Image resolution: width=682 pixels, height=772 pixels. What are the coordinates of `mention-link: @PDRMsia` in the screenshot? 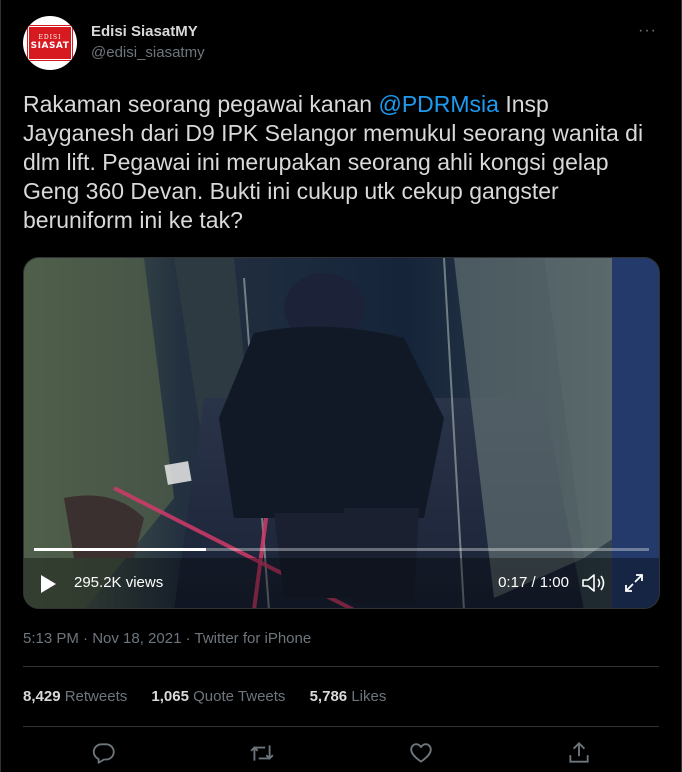 It's located at (438, 104).